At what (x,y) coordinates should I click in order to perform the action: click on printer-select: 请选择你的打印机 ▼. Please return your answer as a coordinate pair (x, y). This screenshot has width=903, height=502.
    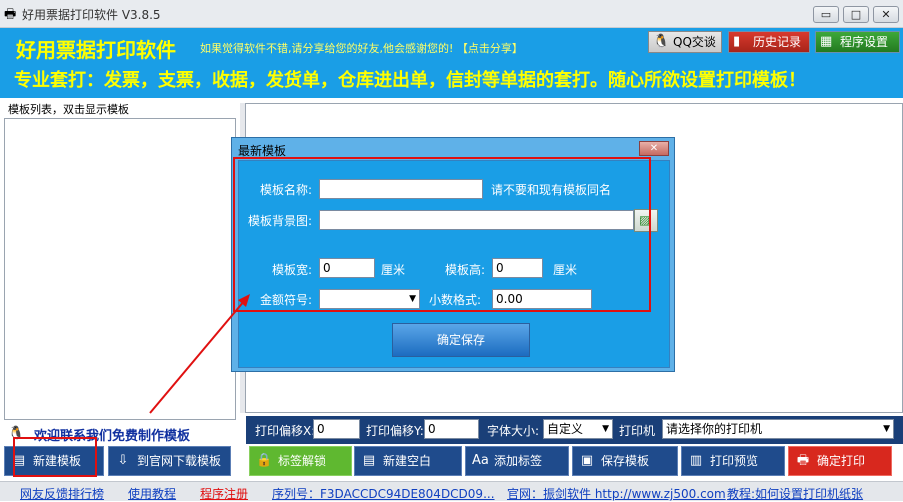
    Looking at the image, I should click on (778, 429).